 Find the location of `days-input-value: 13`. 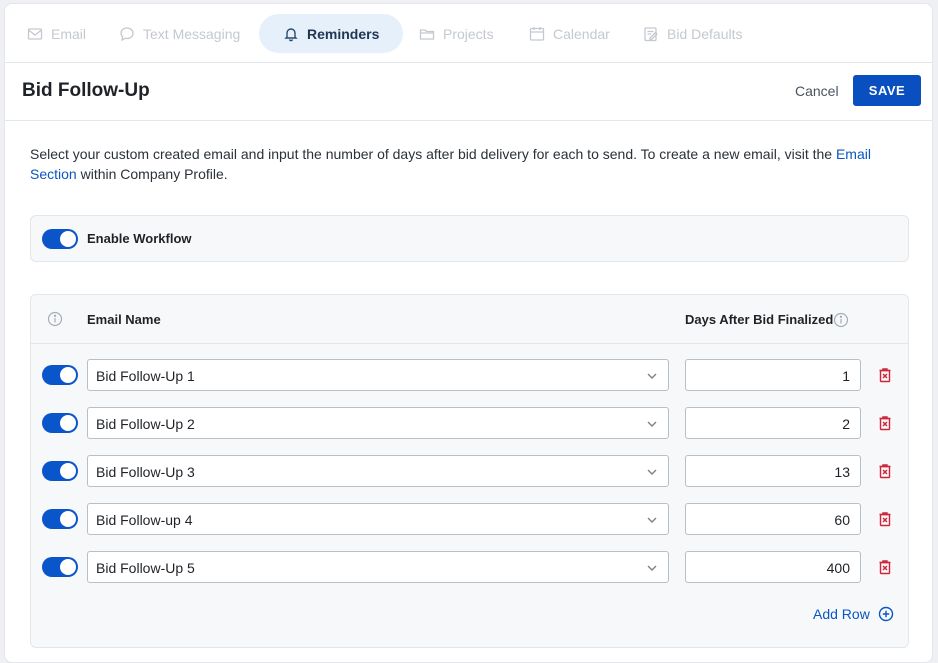

days-input-value: 13 is located at coordinates (842, 472).